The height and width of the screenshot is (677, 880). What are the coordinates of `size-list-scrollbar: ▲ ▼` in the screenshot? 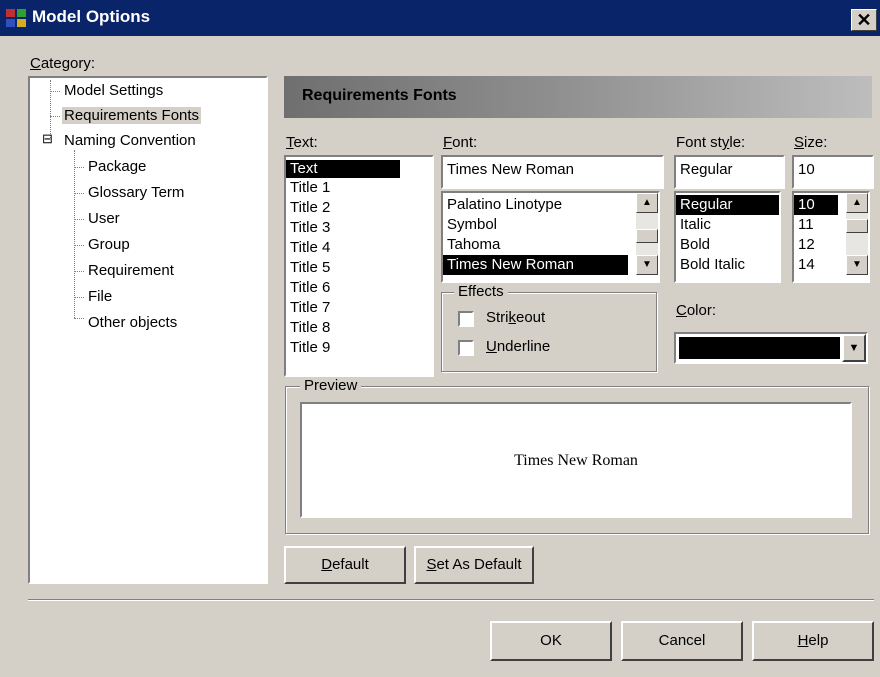 It's located at (857, 234).